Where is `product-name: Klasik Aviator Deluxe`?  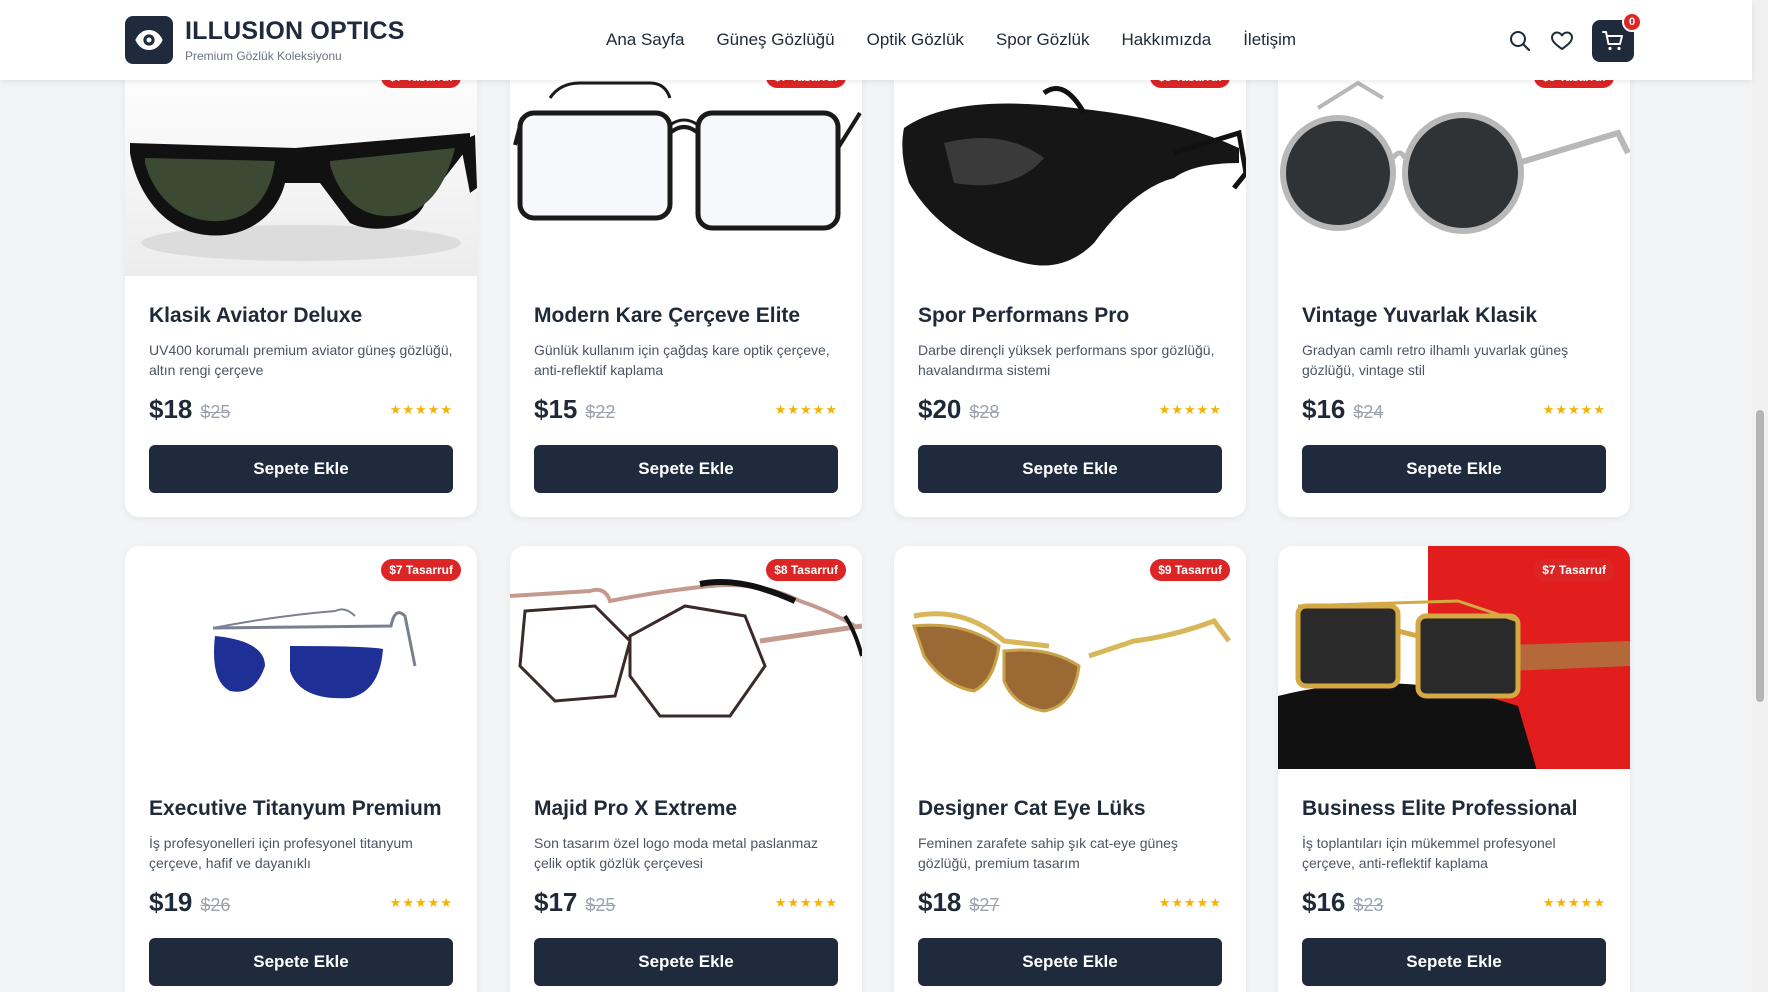 product-name: Klasik Aviator Deluxe is located at coordinates (256, 315).